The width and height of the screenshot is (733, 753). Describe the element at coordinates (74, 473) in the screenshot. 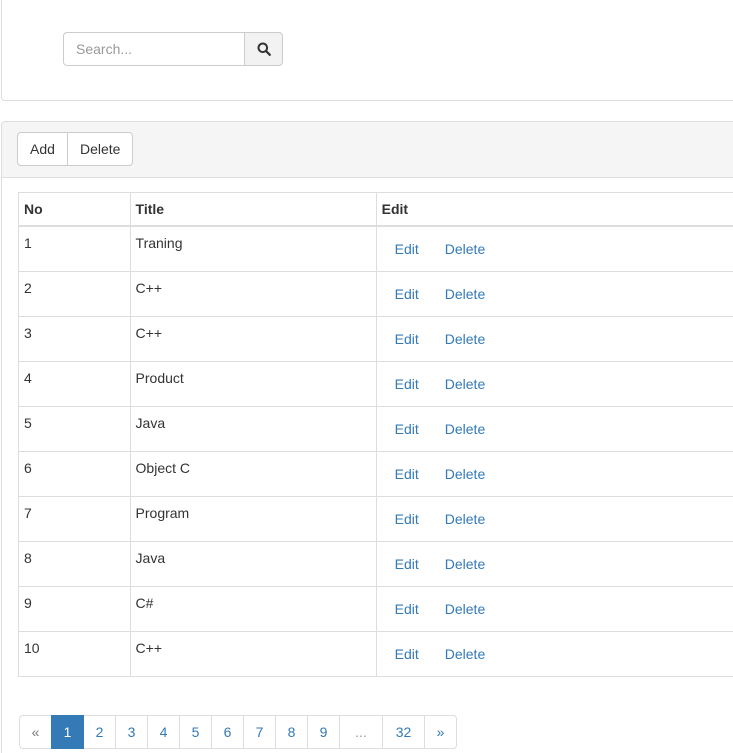

I see `row-no: 6` at that location.